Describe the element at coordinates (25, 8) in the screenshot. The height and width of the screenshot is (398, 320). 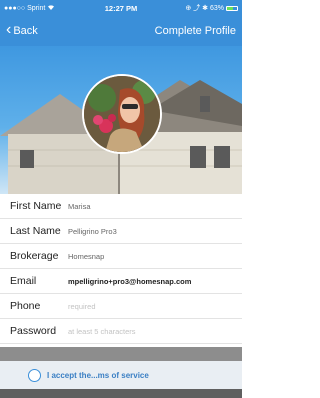
I see `carrier-label: ●●●○○ Sprint` at that location.